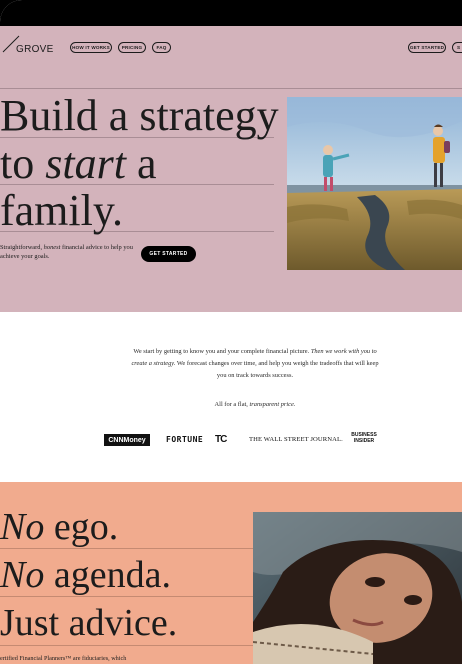 The image size is (462, 664). Describe the element at coordinates (132, 47) in the screenshot. I see `nav-pricing: PRICING` at that location.